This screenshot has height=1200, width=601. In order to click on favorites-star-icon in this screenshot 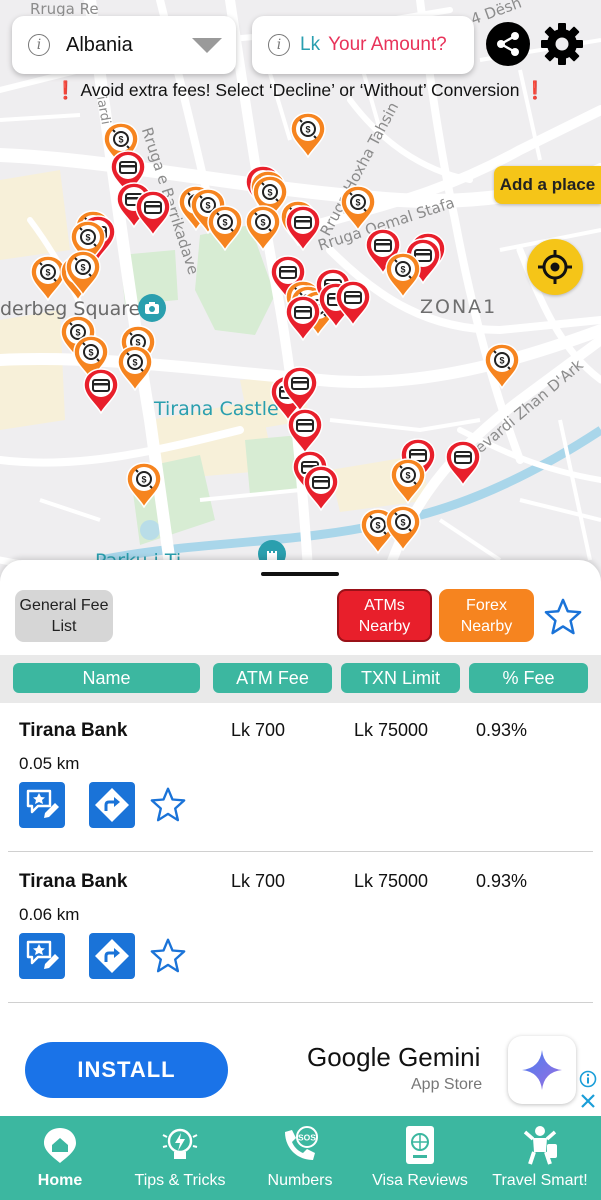, I will do `click(563, 616)`.